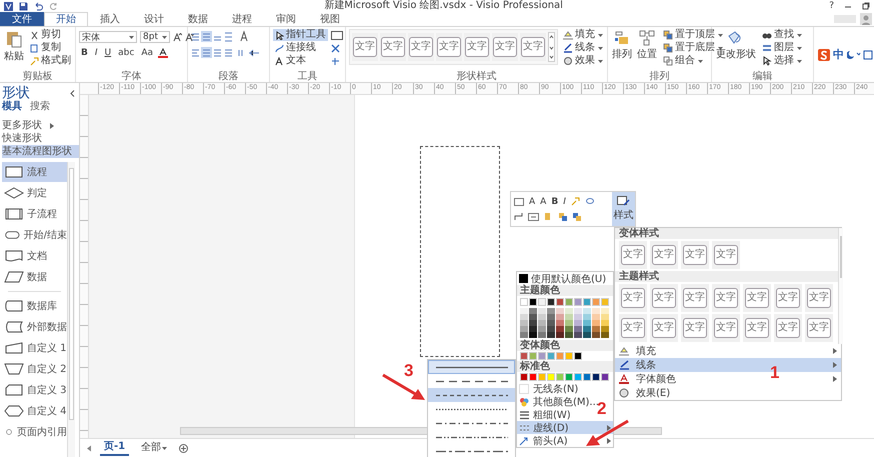 This screenshot has height=457, width=874. What do you see at coordinates (40, 151) in the screenshot?
I see `stencil-link: 基本流程图形状` at bounding box center [40, 151].